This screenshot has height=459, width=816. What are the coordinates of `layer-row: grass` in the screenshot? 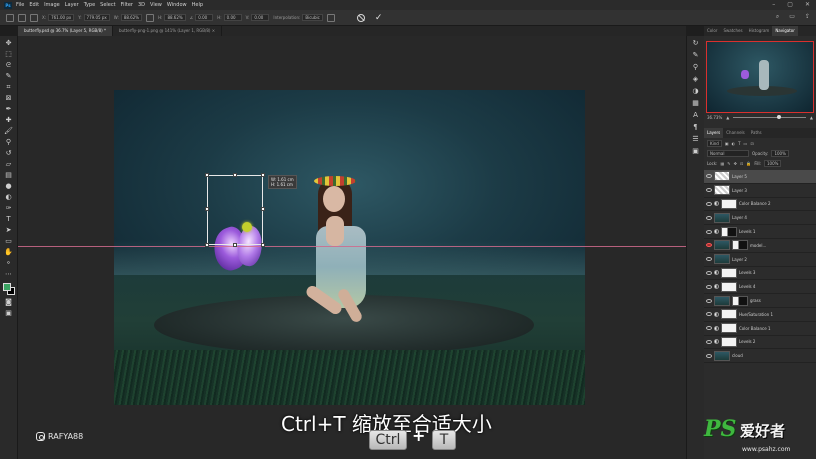 It's located at (760, 301).